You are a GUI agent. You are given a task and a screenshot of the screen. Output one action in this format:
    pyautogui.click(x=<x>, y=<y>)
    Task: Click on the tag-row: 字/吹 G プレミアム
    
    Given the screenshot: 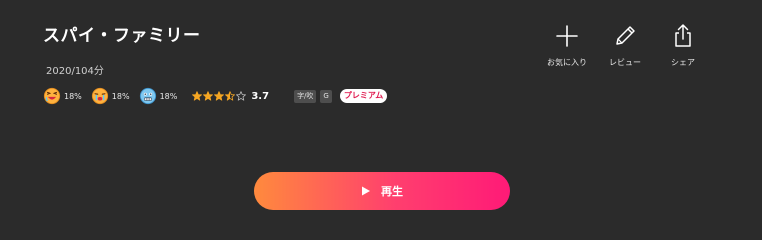 What is the action you would take?
    pyautogui.click(x=341, y=96)
    